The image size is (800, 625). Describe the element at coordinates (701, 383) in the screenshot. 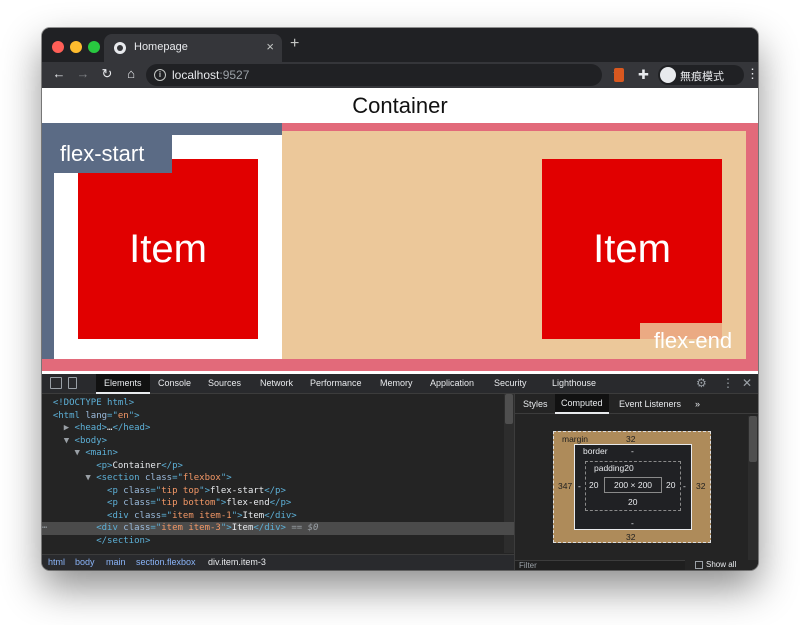

I see `settings-gear-icon: ⚙` at that location.